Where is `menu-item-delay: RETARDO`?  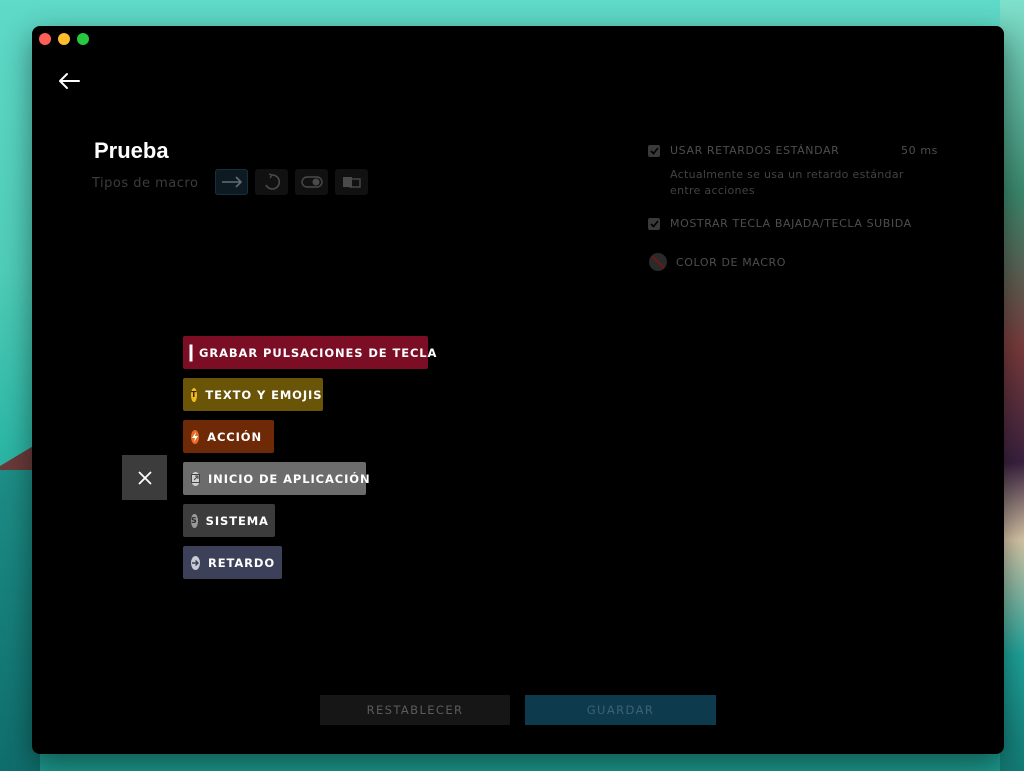 menu-item-delay: RETARDO is located at coordinates (232, 562).